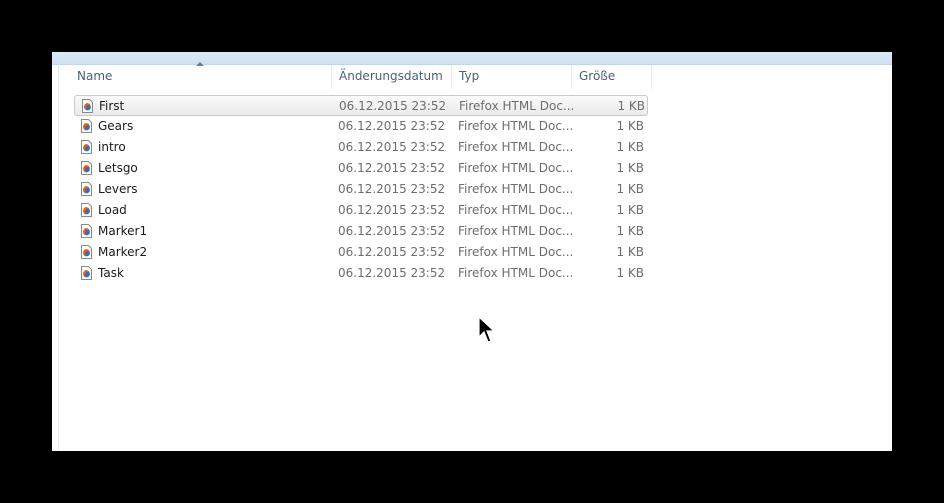 The image size is (944, 503). Describe the element at coordinates (118, 168) in the screenshot. I see `file-name: Letsgo` at that location.